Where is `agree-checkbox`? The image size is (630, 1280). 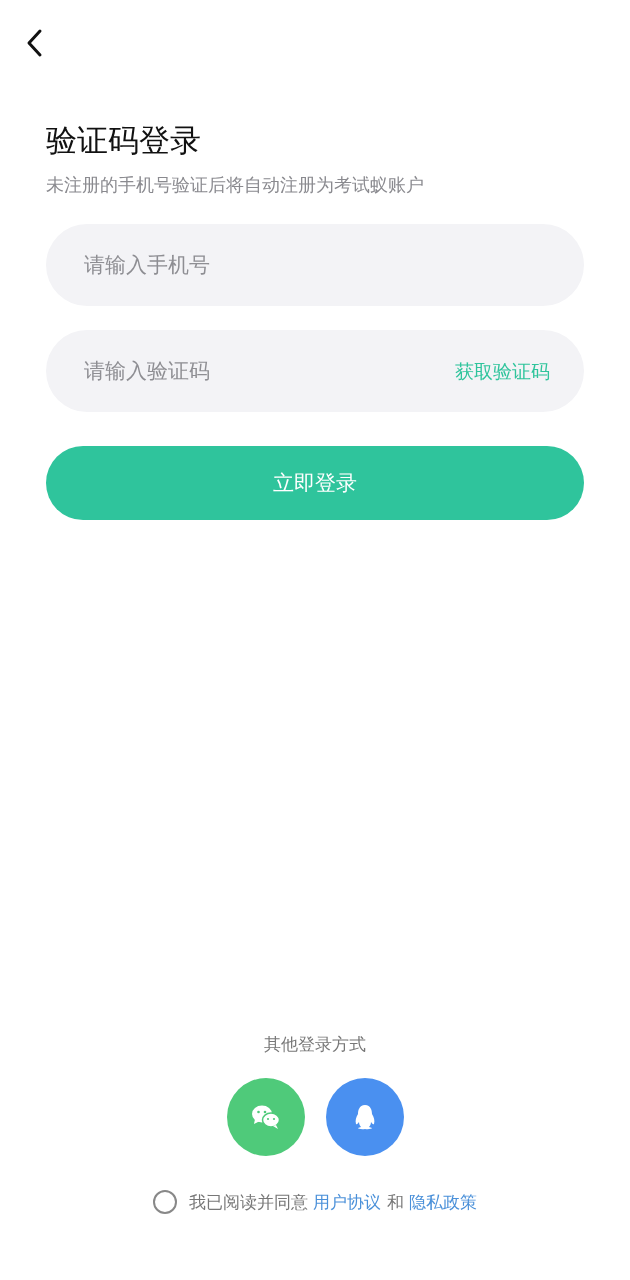
agree-checkbox is located at coordinates (164, 1202).